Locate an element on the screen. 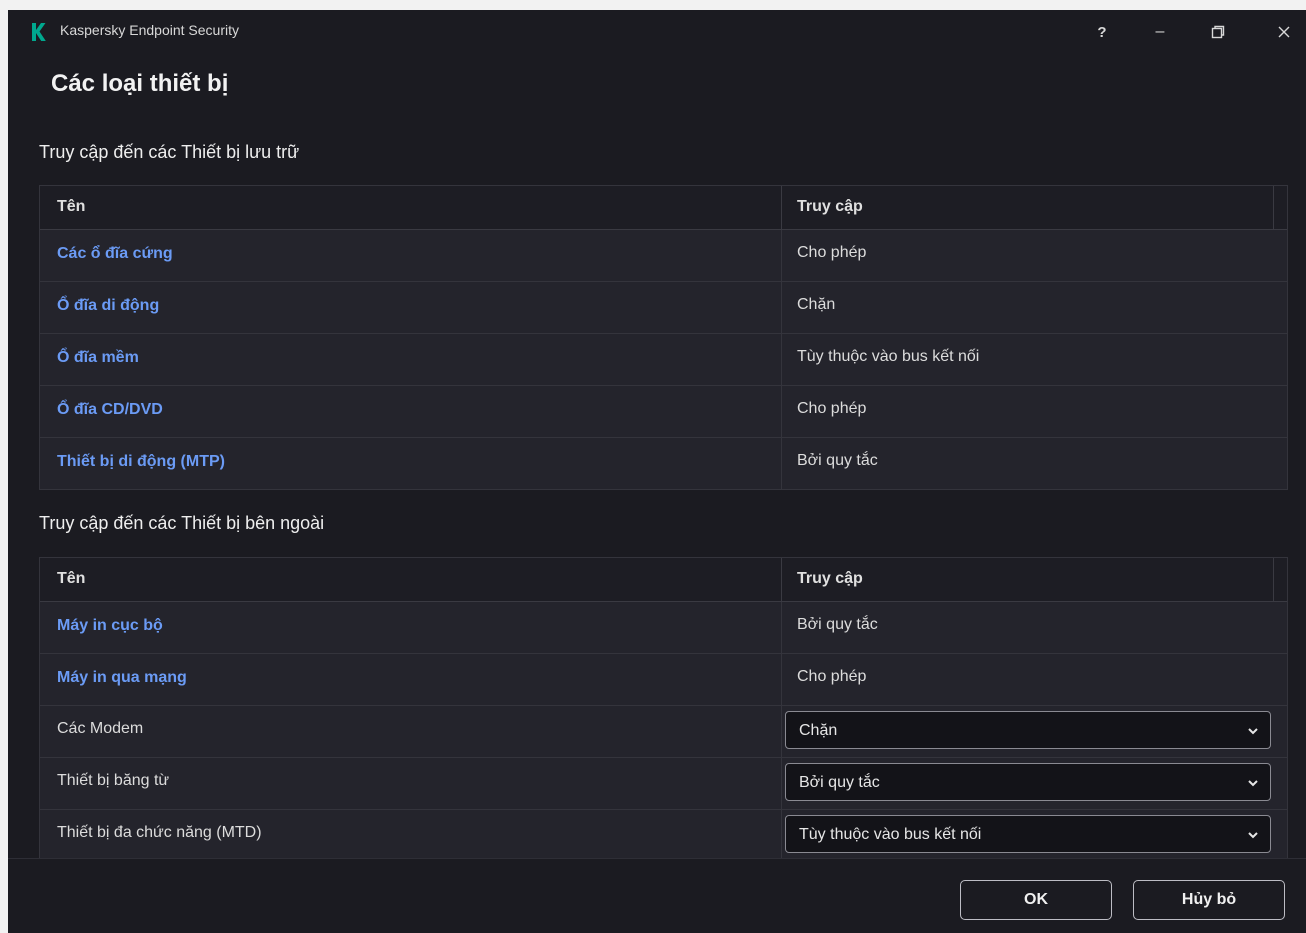 The height and width of the screenshot is (933, 1306). device-link: Ổ đĩa mềm is located at coordinates (98, 358).